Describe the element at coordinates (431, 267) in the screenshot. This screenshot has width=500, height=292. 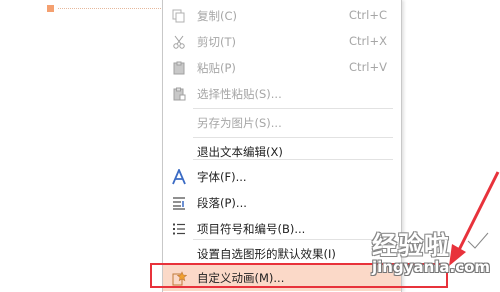
I see `watermark-url: jingyanla.com` at that location.